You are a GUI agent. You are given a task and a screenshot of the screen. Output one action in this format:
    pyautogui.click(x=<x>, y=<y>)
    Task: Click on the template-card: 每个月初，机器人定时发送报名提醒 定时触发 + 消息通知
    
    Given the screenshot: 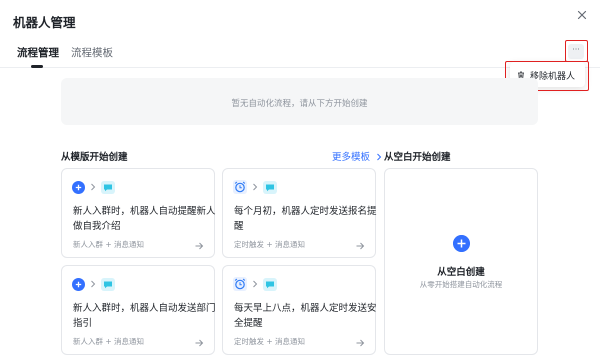 What is the action you would take?
    pyautogui.click(x=299, y=213)
    